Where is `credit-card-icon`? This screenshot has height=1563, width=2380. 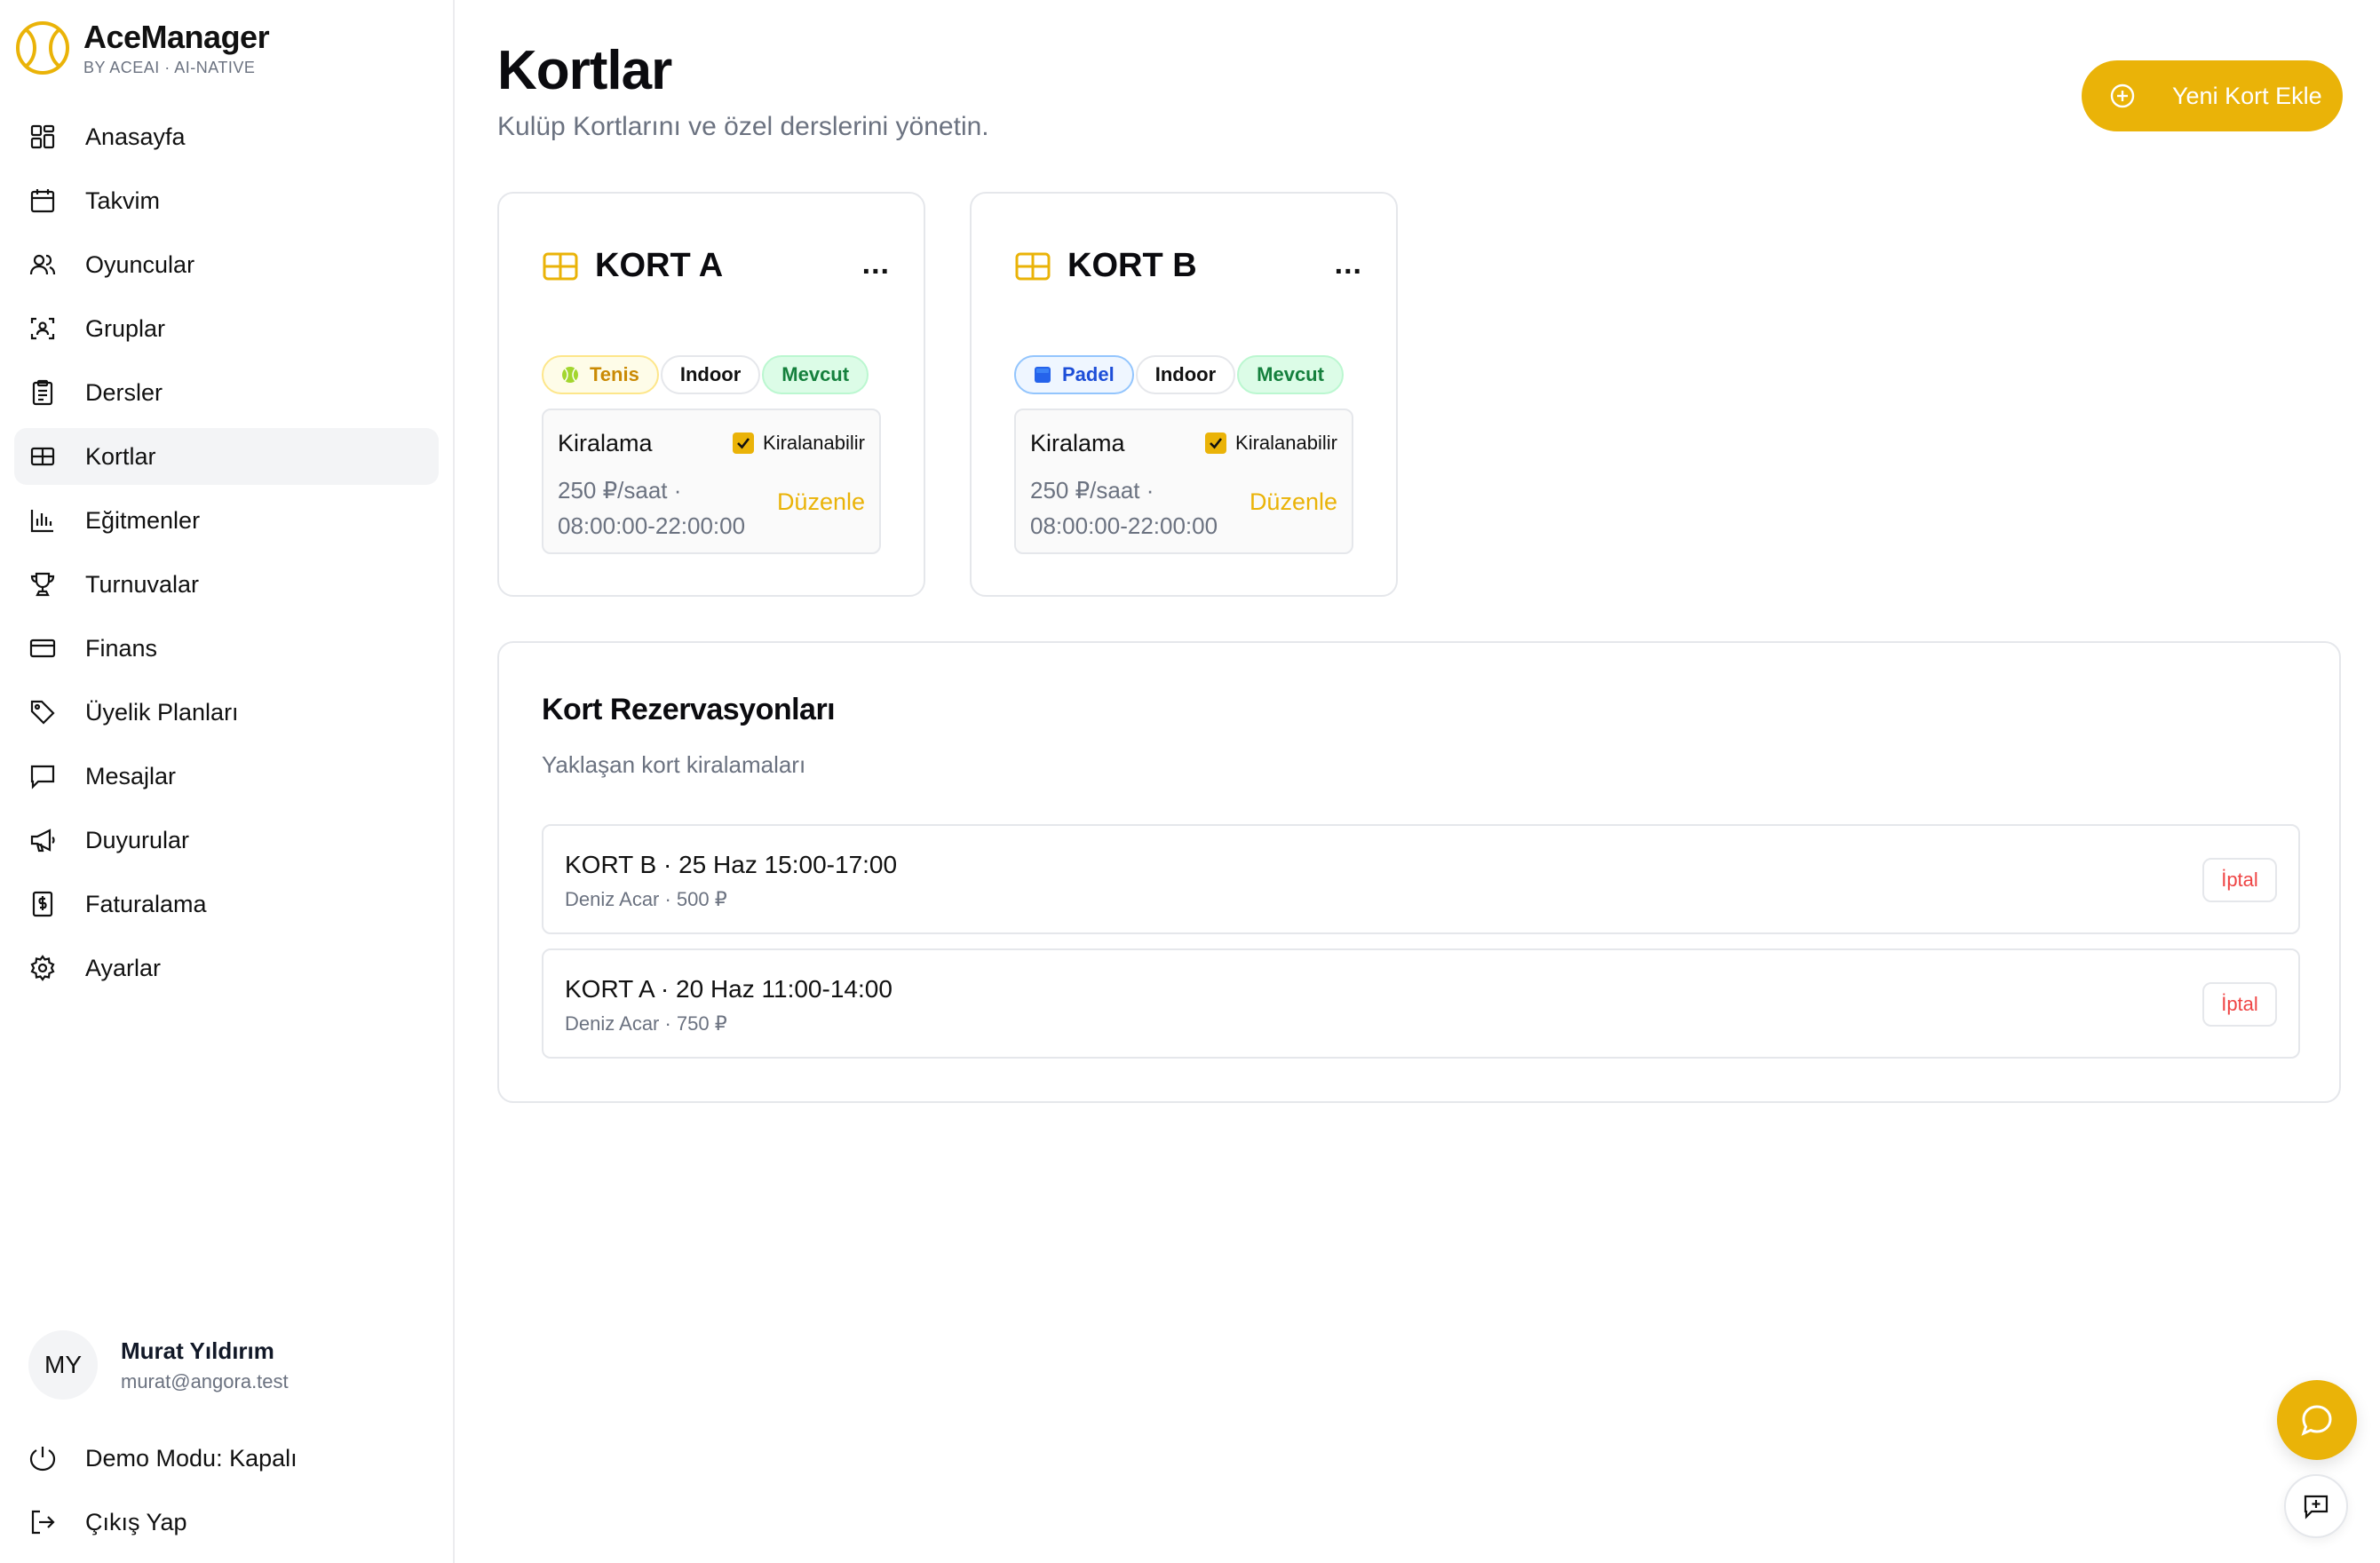 credit-card-icon is located at coordinates (42, 648).